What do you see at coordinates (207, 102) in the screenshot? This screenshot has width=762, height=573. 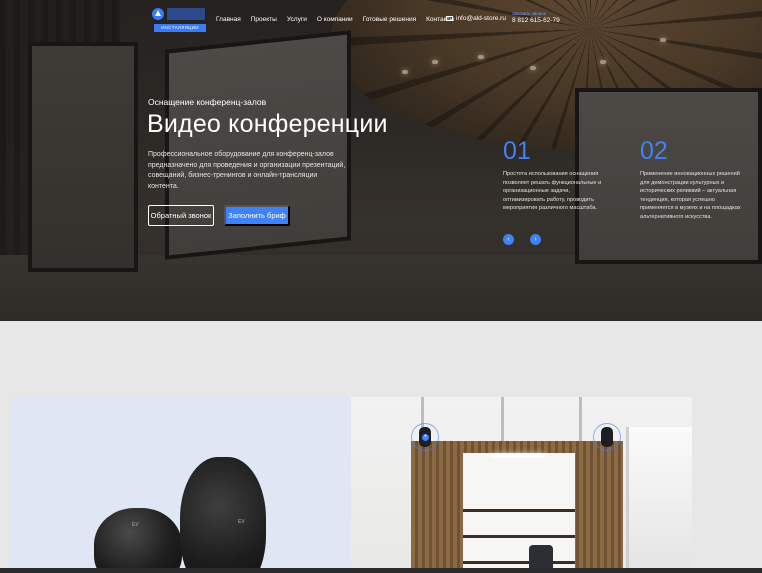 I see `hero-eyebrow: Оснащение конференц-залов` at bounding box center [207, 102].